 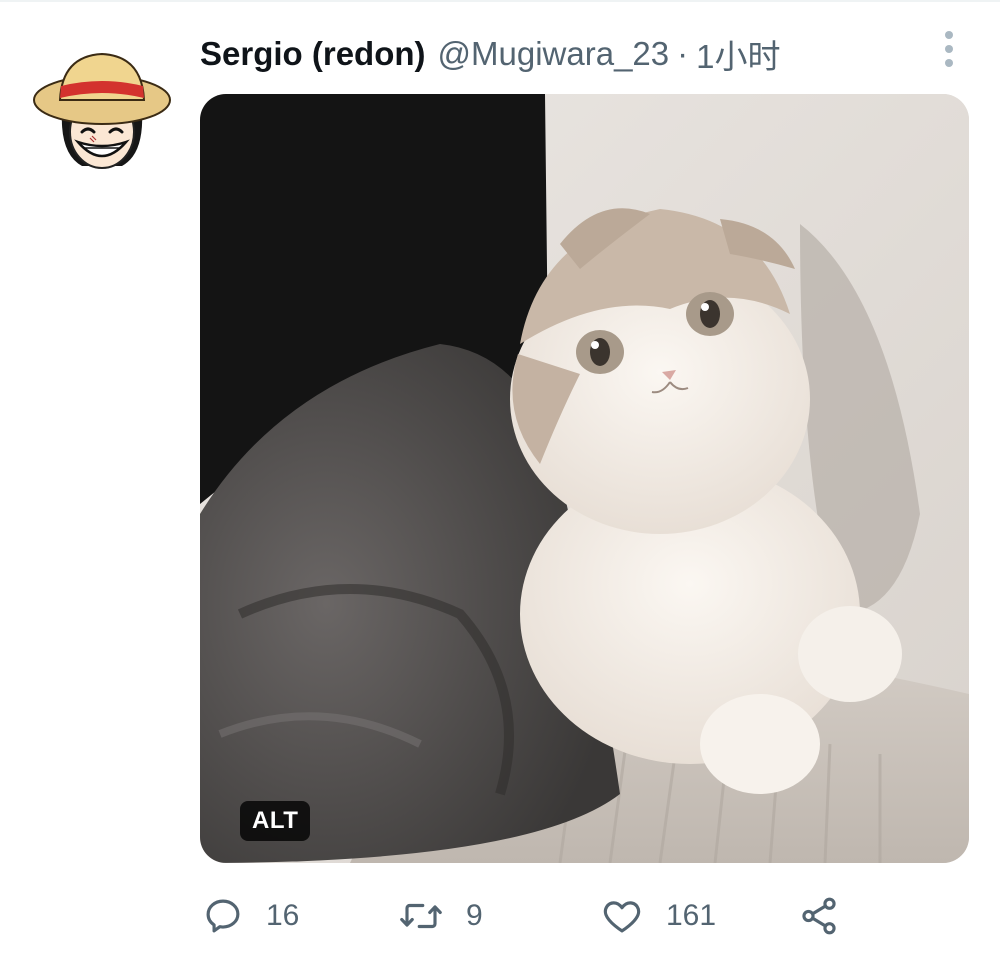 I want to click on author-display-name: Sergio (redon), so click(x=313, y=54).